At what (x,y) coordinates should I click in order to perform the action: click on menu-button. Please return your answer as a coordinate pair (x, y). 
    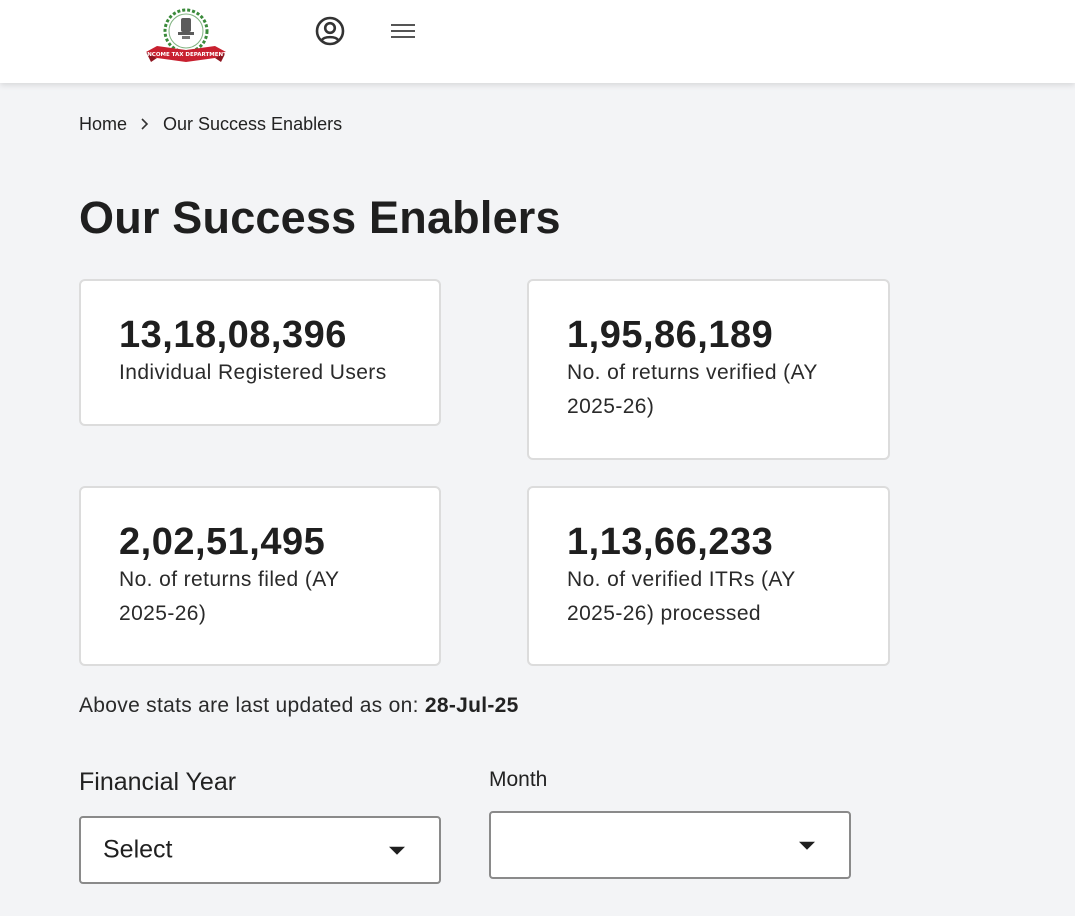
    Looking at the image, I should click on (403, 31).